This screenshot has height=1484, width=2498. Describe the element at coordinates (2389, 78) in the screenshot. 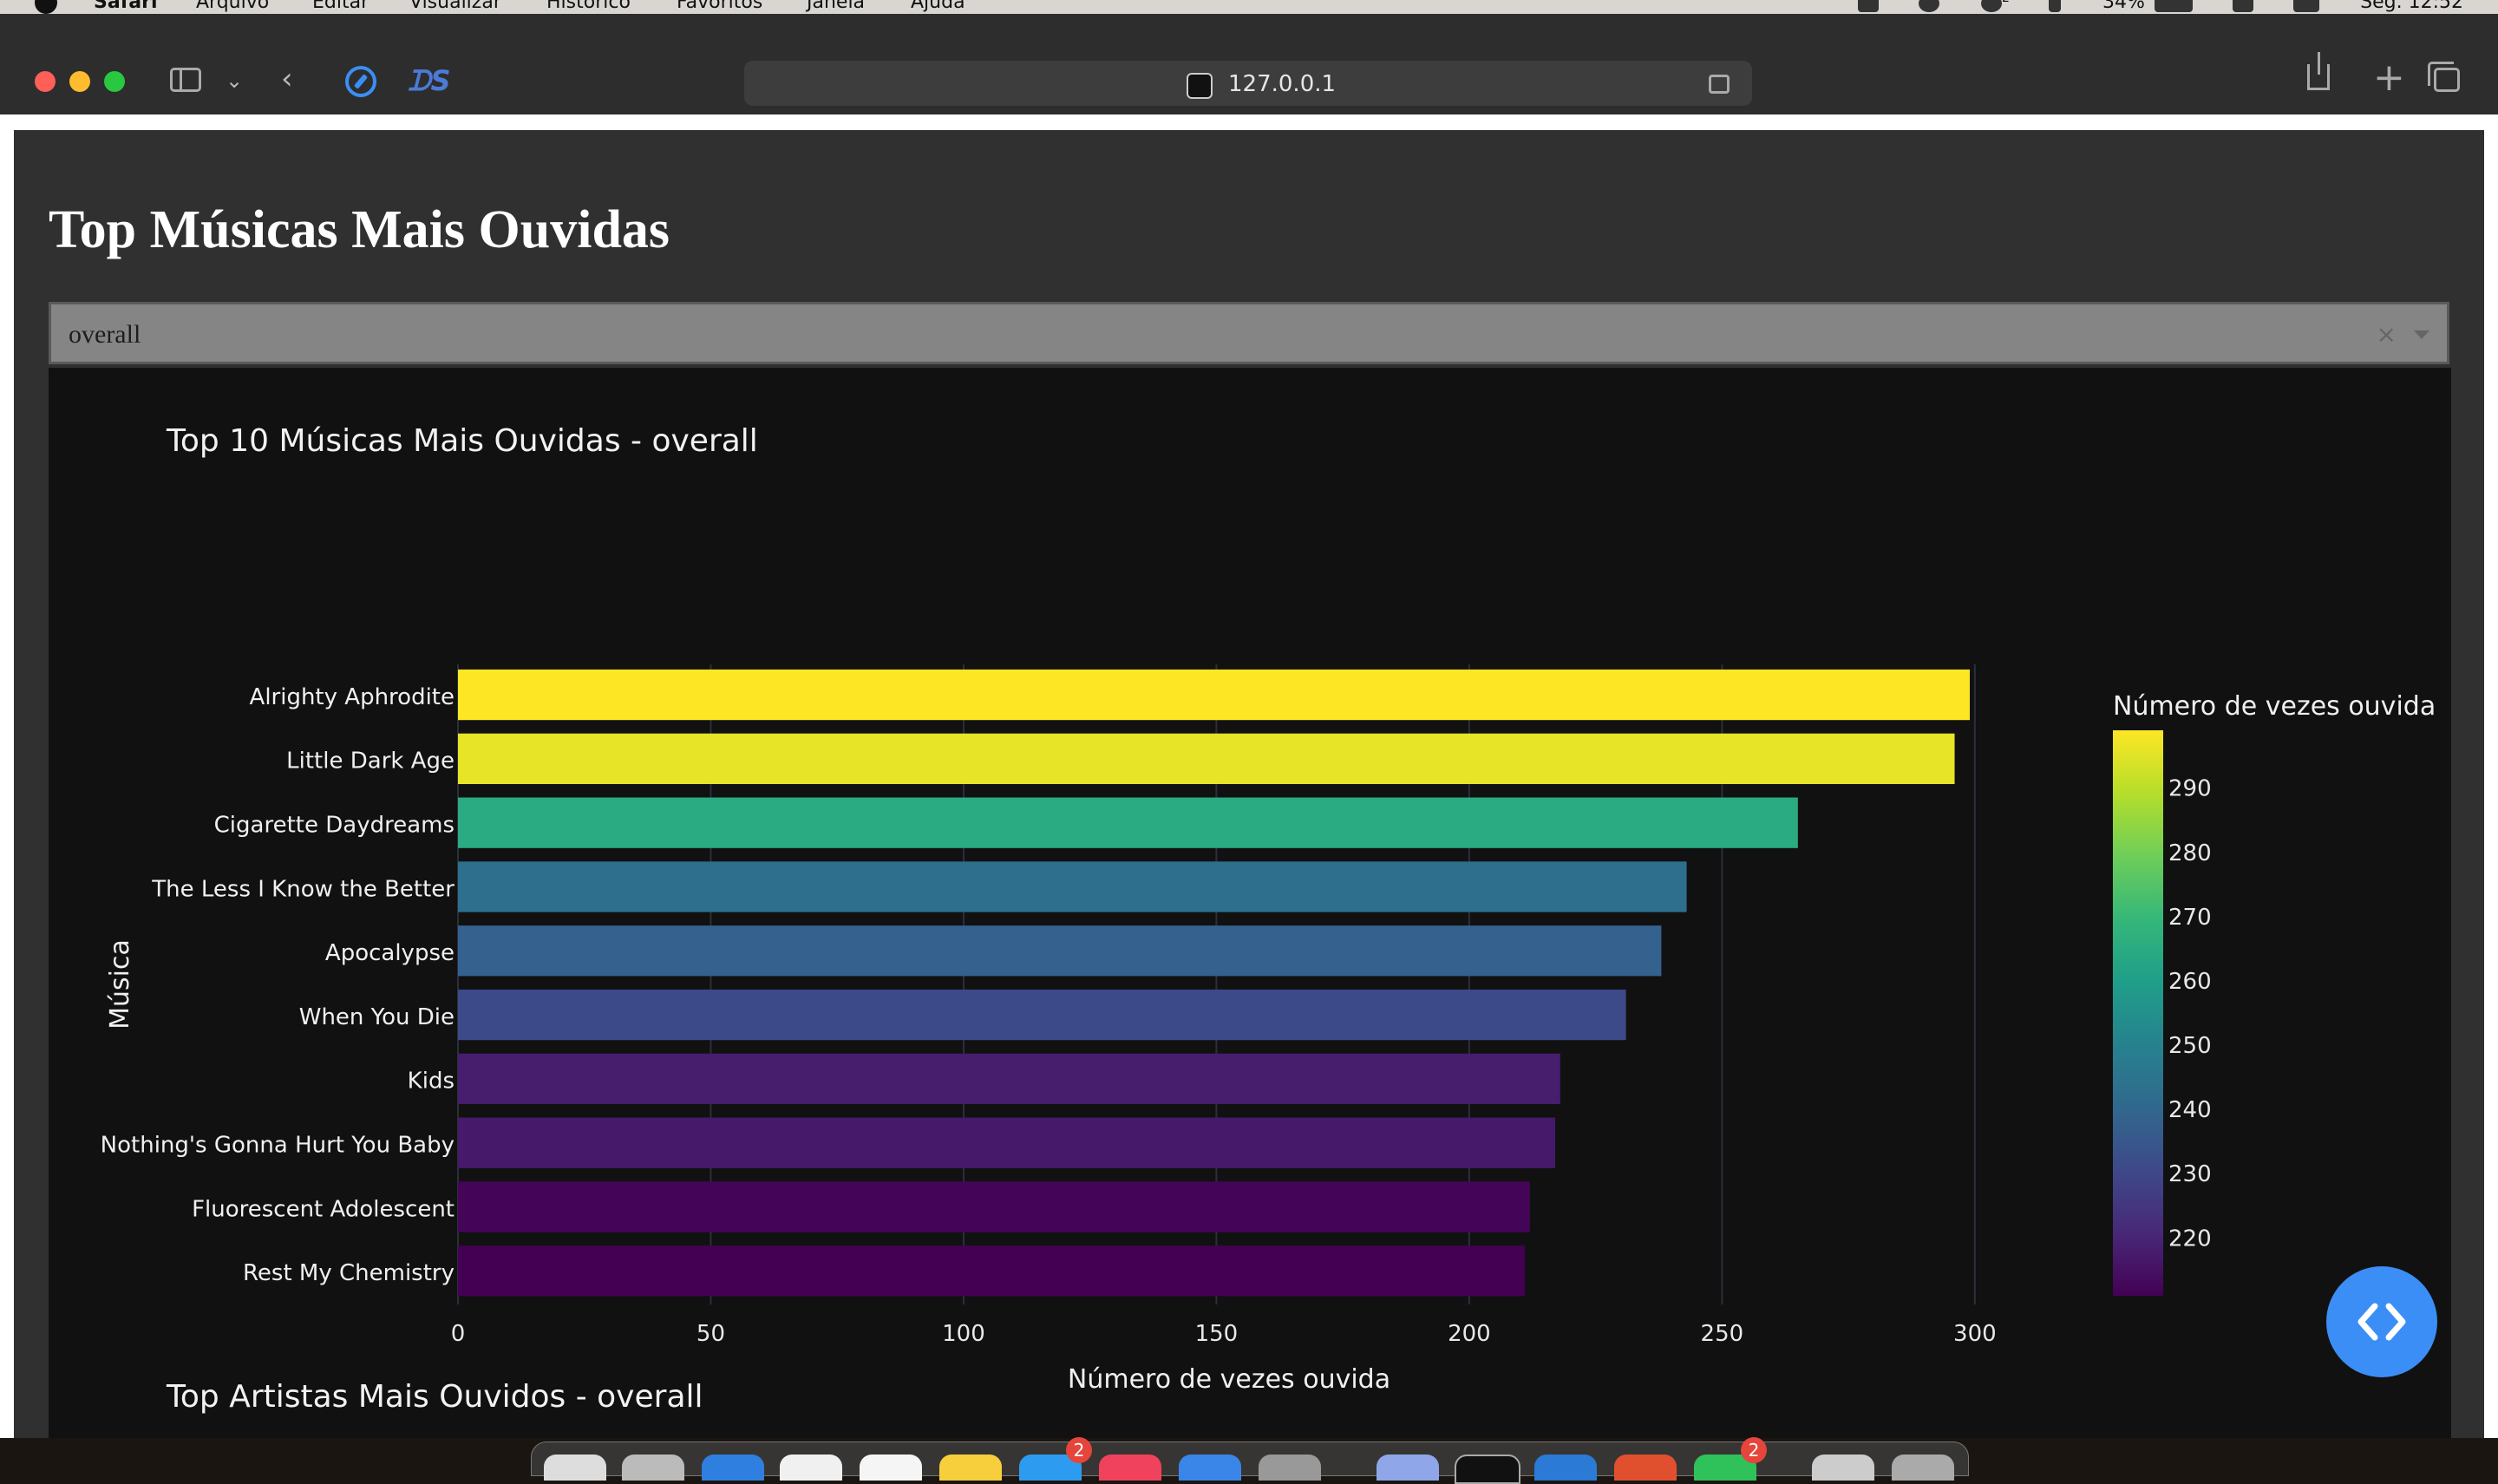

I see `new-tab-icon: +` at that location.